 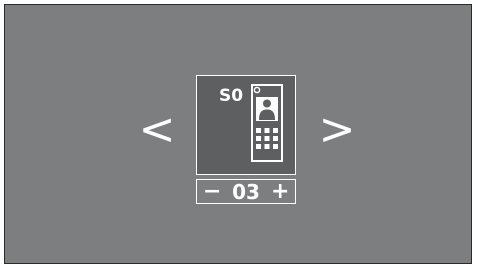 I want to click on station-number-value: 03, so click(x=246, y=191).